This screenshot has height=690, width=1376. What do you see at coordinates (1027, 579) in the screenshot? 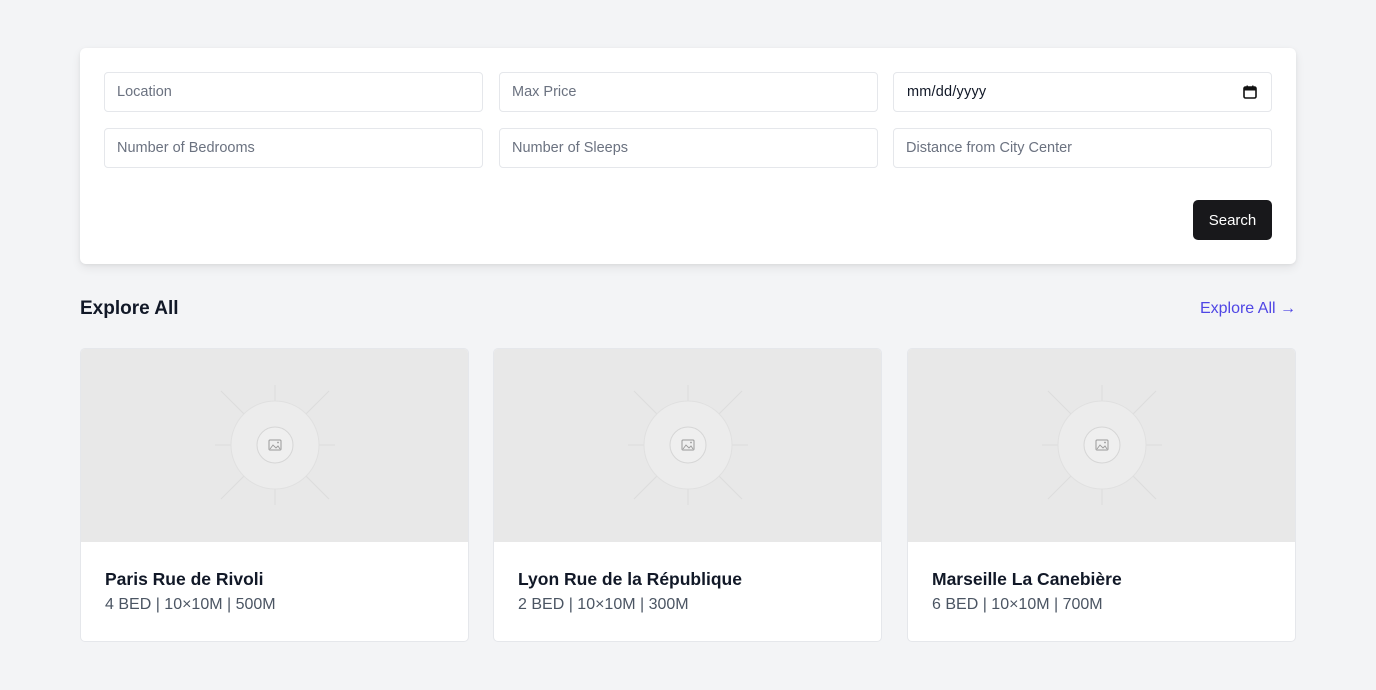
I see `listing-title: Marseille La Canebière` at bounding box center [1027, 579].